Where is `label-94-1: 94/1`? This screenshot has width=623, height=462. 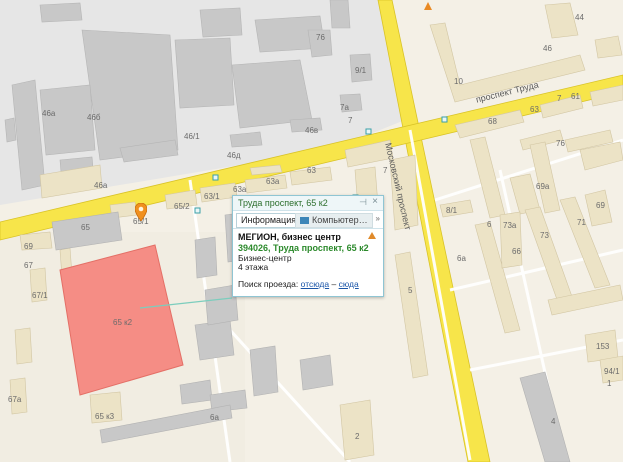 label-94-1: 94/1 is located at coordinates (612, 371).